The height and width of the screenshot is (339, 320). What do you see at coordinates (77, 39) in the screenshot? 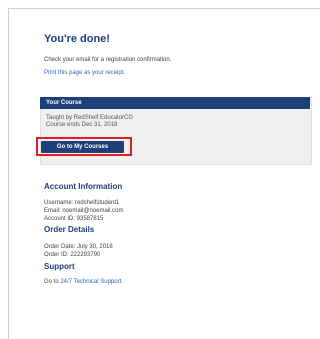
I see `page-title: You're done!` at bounding box center [77, 39].